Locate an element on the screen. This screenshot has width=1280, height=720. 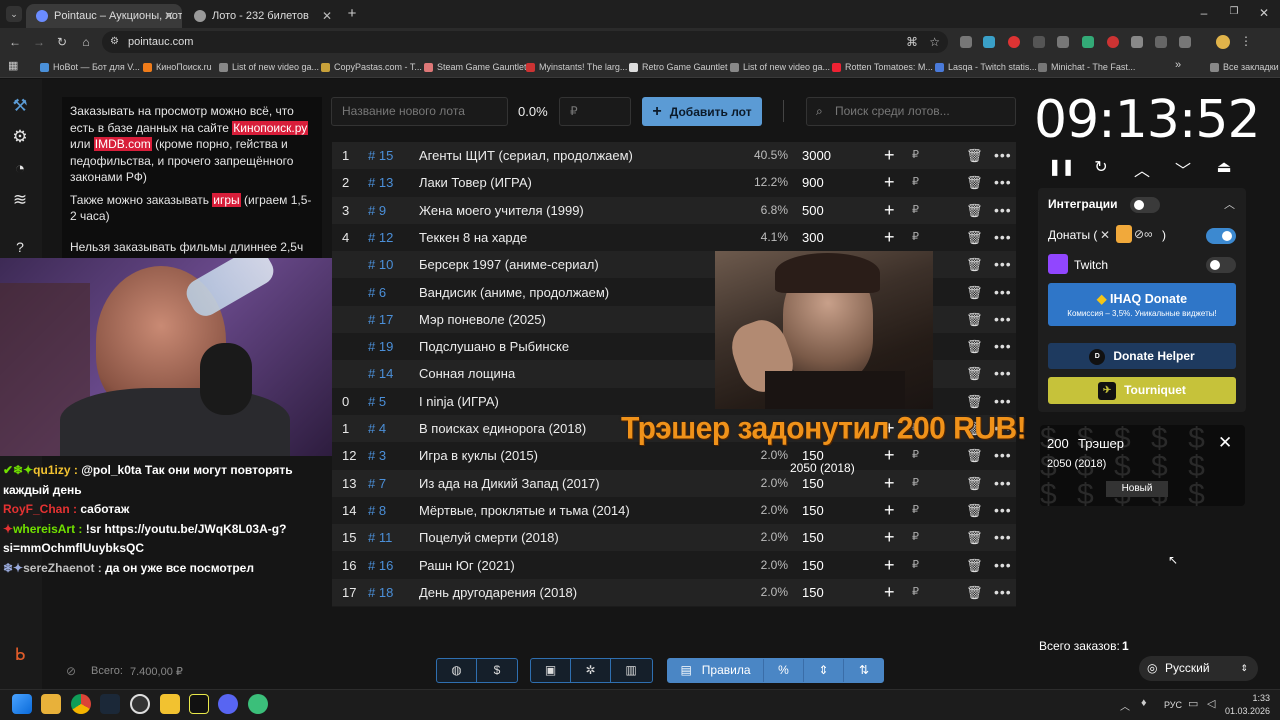
lot-id: # 8 is located at coordinates (377, 510).